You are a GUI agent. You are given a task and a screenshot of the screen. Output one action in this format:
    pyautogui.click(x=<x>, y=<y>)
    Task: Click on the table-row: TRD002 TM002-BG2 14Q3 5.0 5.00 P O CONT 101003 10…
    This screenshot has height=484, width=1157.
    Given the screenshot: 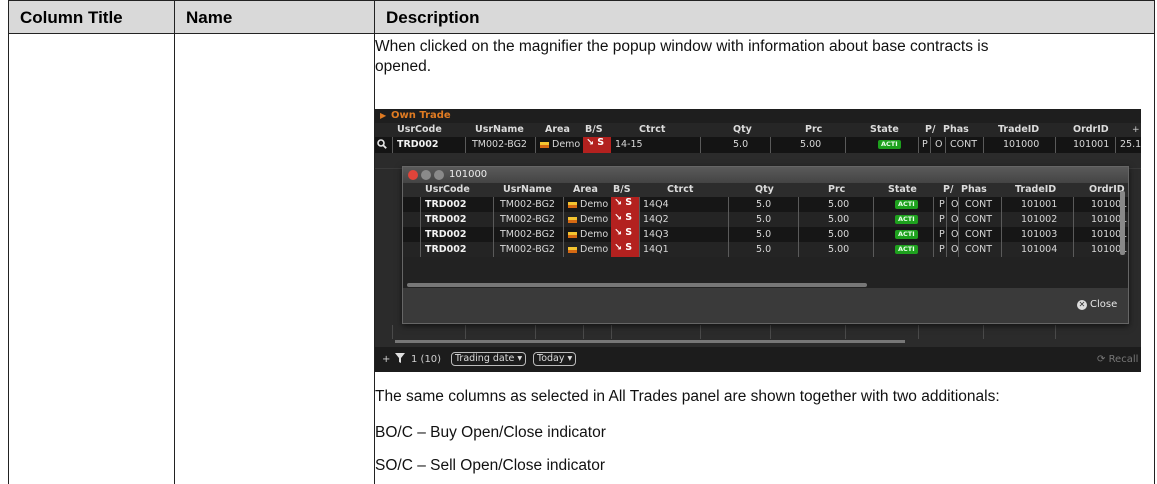 What is the action you would take?
    pyautogui.click(x=765, y=234)
    